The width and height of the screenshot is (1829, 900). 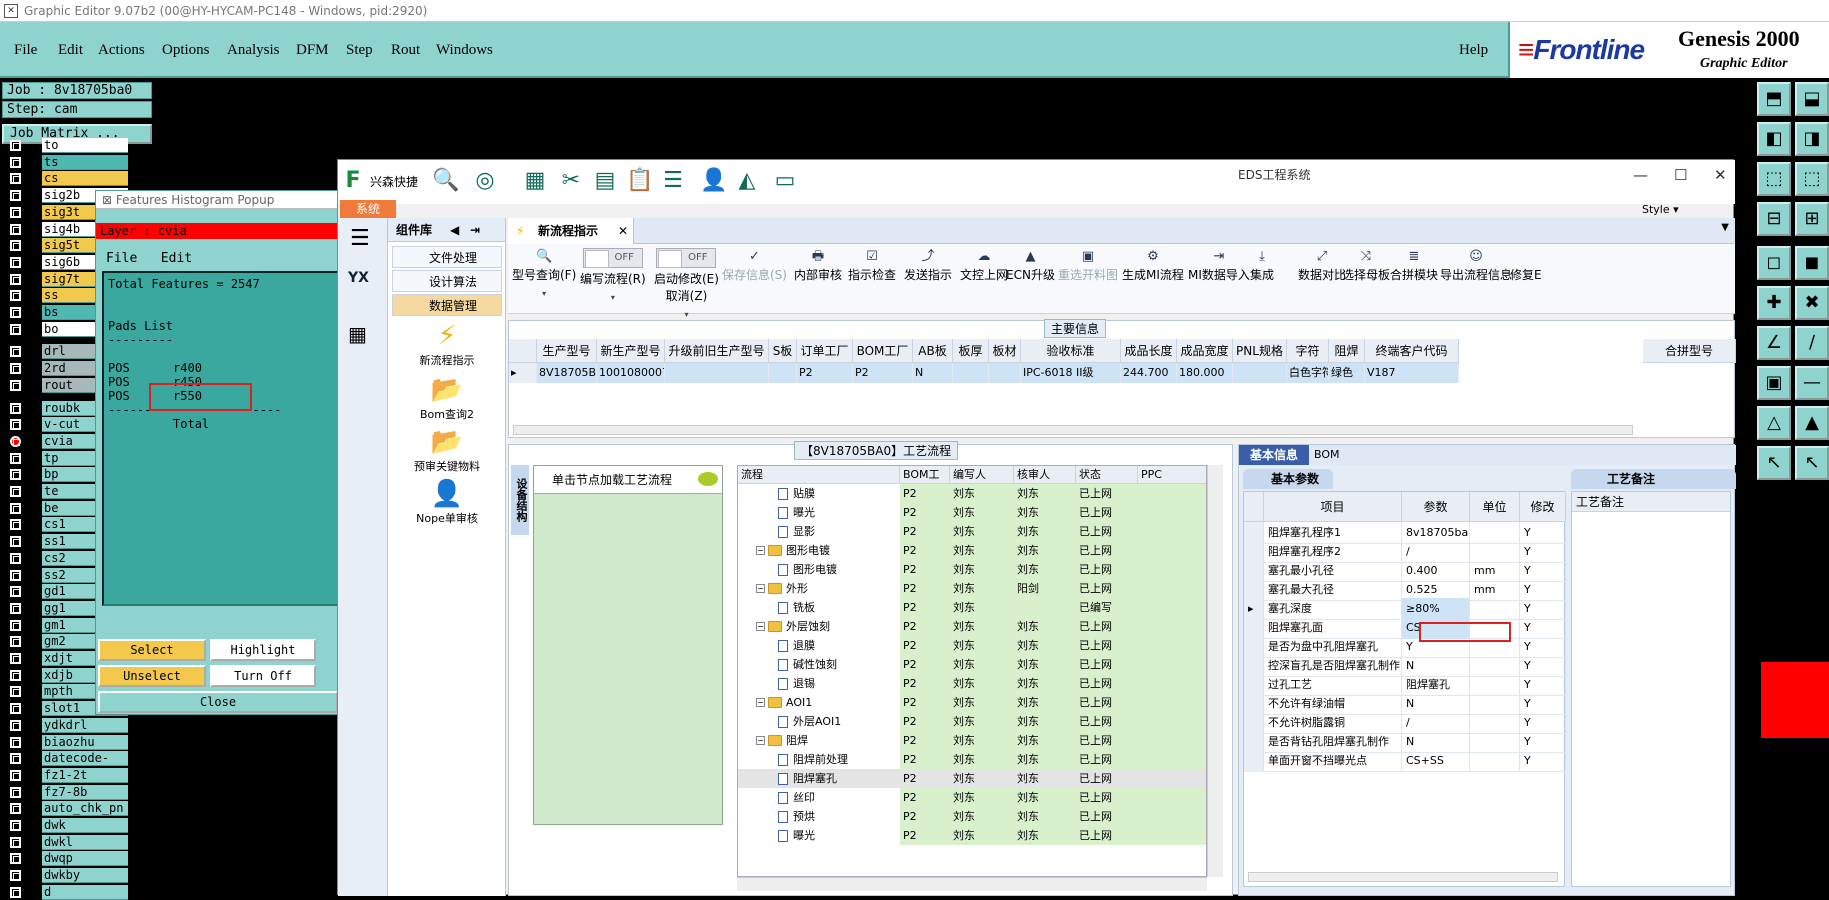 I want to click on tool-icon-6: ✚, so click(x=1774, y=303).